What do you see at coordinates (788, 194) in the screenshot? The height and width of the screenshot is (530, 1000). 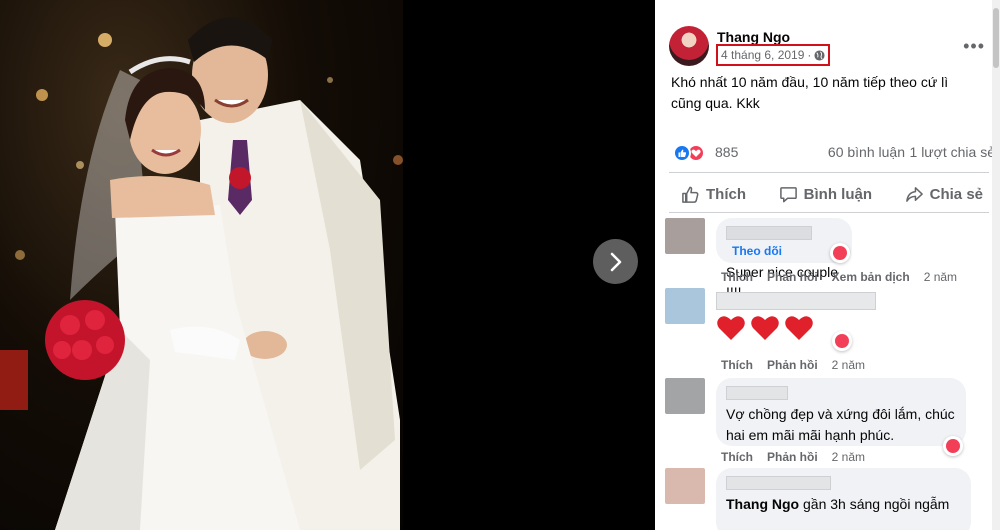 I see `comment-icon` at bounding box center [788, 194].